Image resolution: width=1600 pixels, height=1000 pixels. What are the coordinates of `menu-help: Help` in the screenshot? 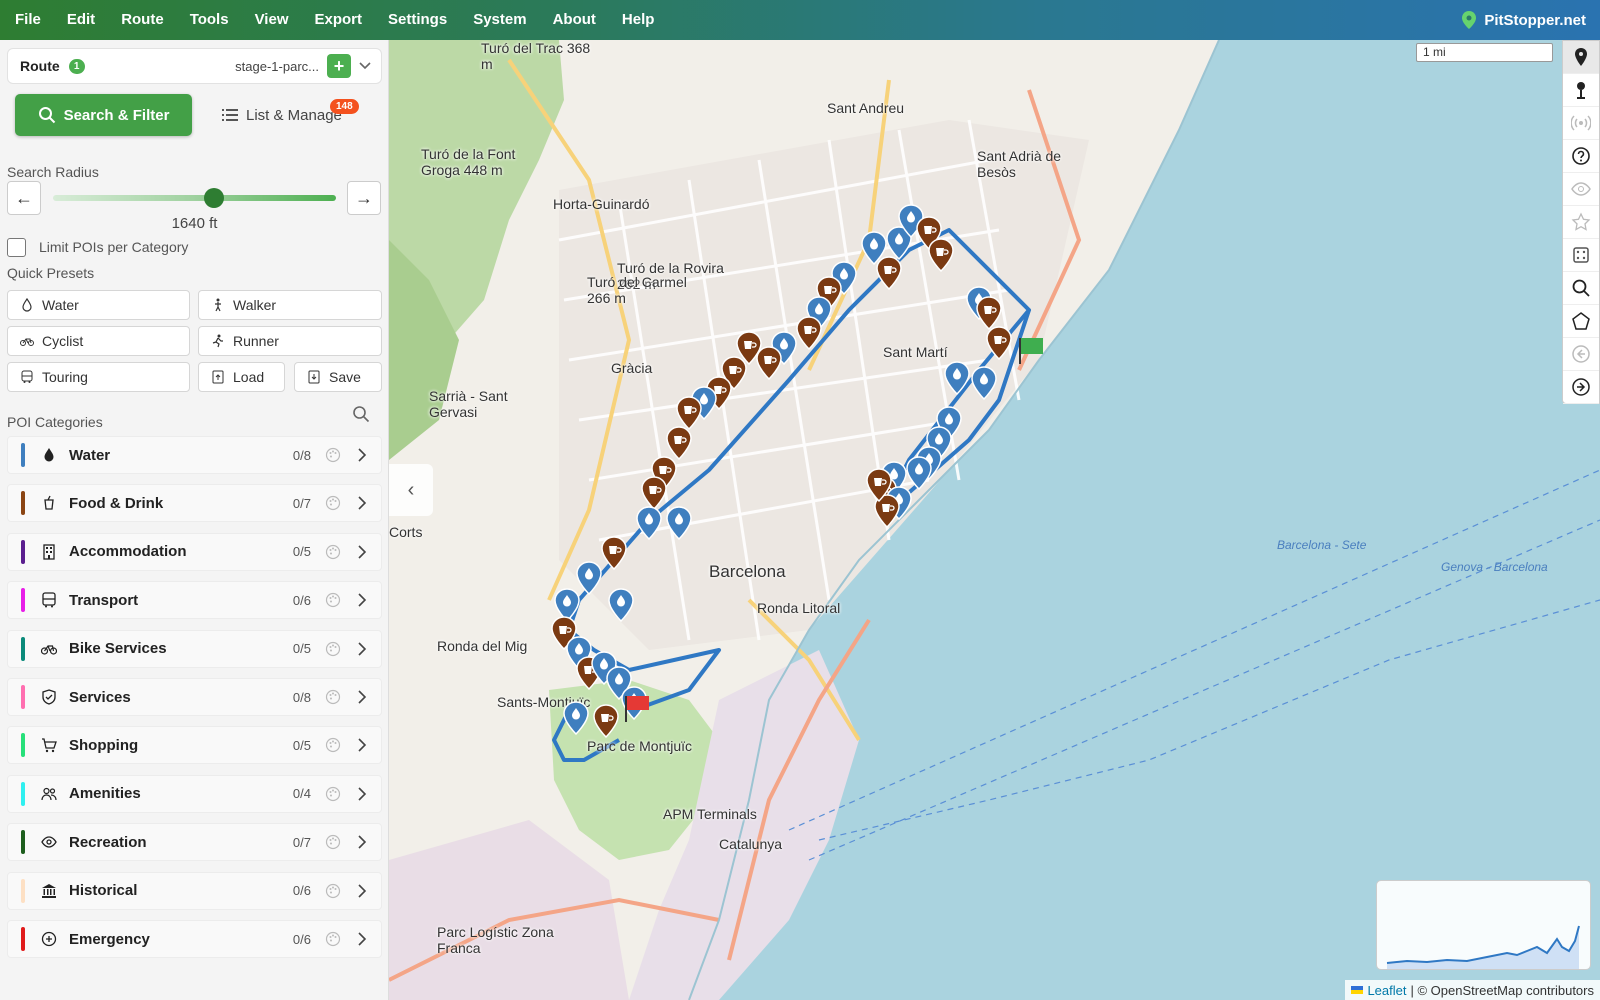 It's located at (638, 20).